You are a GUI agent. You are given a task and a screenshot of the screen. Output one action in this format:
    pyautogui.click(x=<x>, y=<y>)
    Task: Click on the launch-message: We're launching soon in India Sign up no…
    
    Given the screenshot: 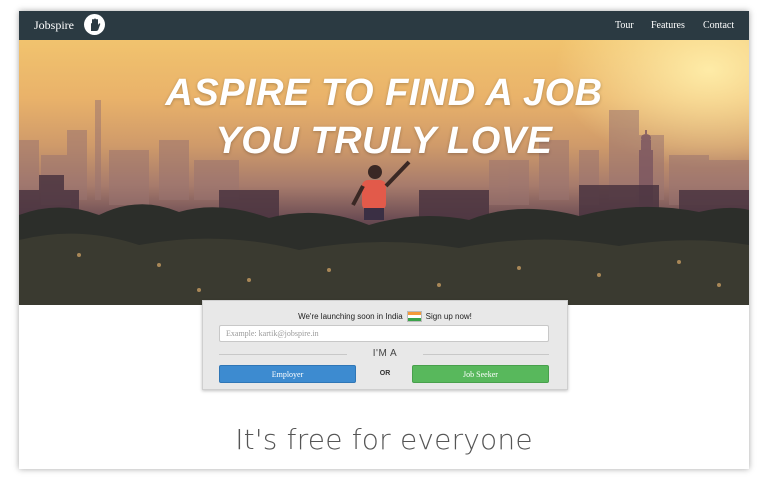 What is the action you would take?
    pyautogui.click(x=385, y=316)
    